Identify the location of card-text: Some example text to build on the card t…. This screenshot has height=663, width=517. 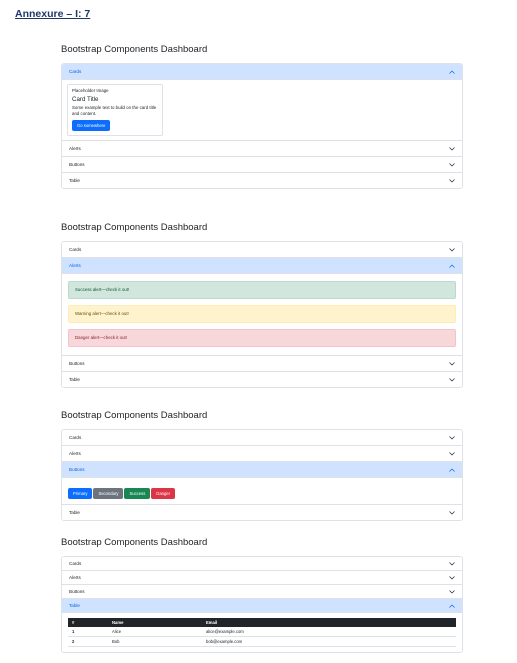
(114, 110).